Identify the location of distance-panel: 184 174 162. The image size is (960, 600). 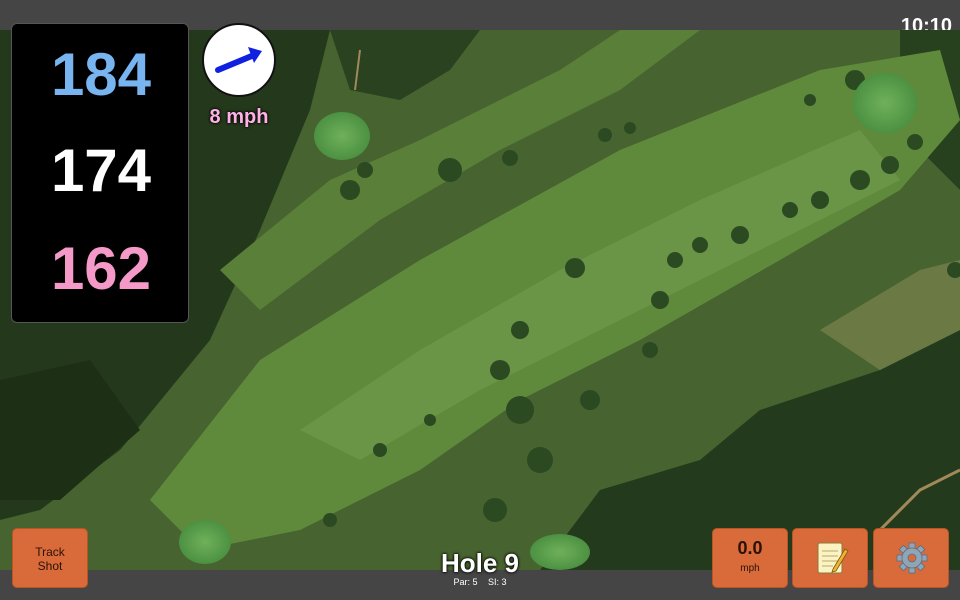
(100, 173).